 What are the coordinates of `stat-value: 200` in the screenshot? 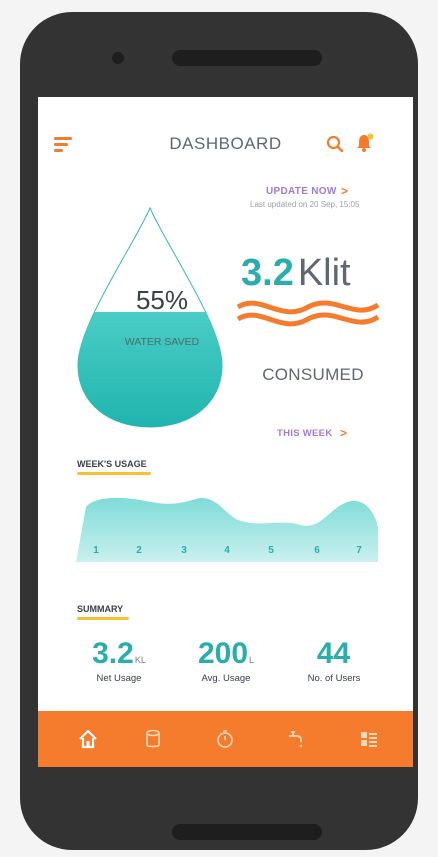 It's located at (223, 653).